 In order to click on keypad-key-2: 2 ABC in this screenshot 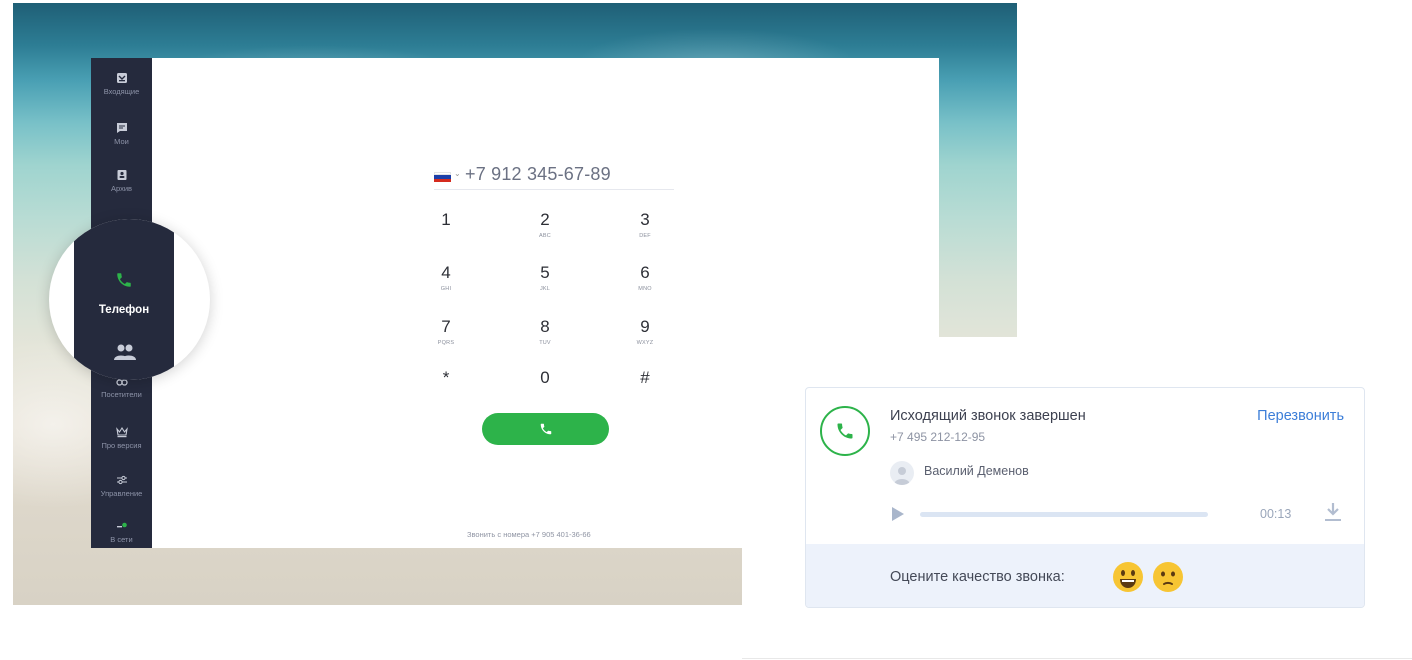, I will do `click(545, 231)`.